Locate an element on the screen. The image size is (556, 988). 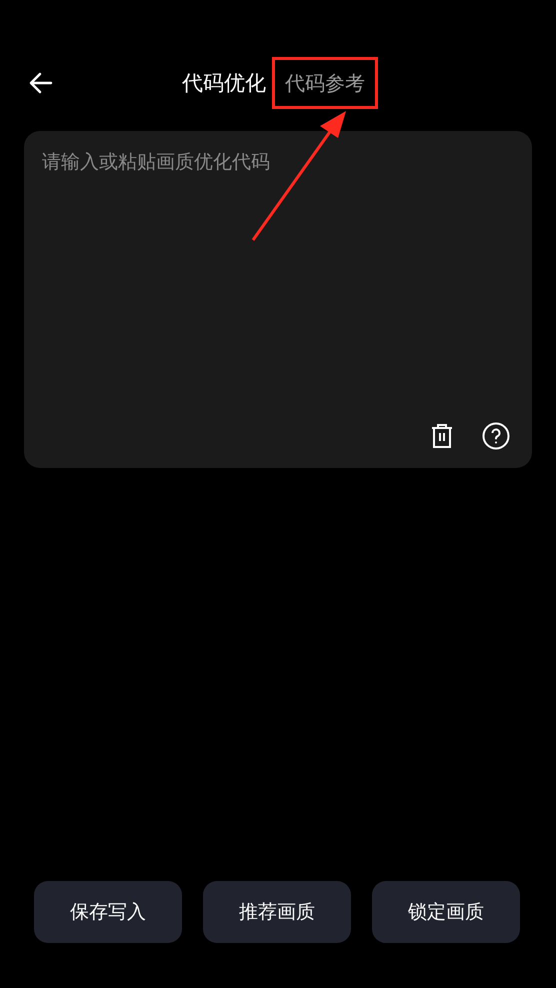
help-icon is located at coordinates (496, 436).